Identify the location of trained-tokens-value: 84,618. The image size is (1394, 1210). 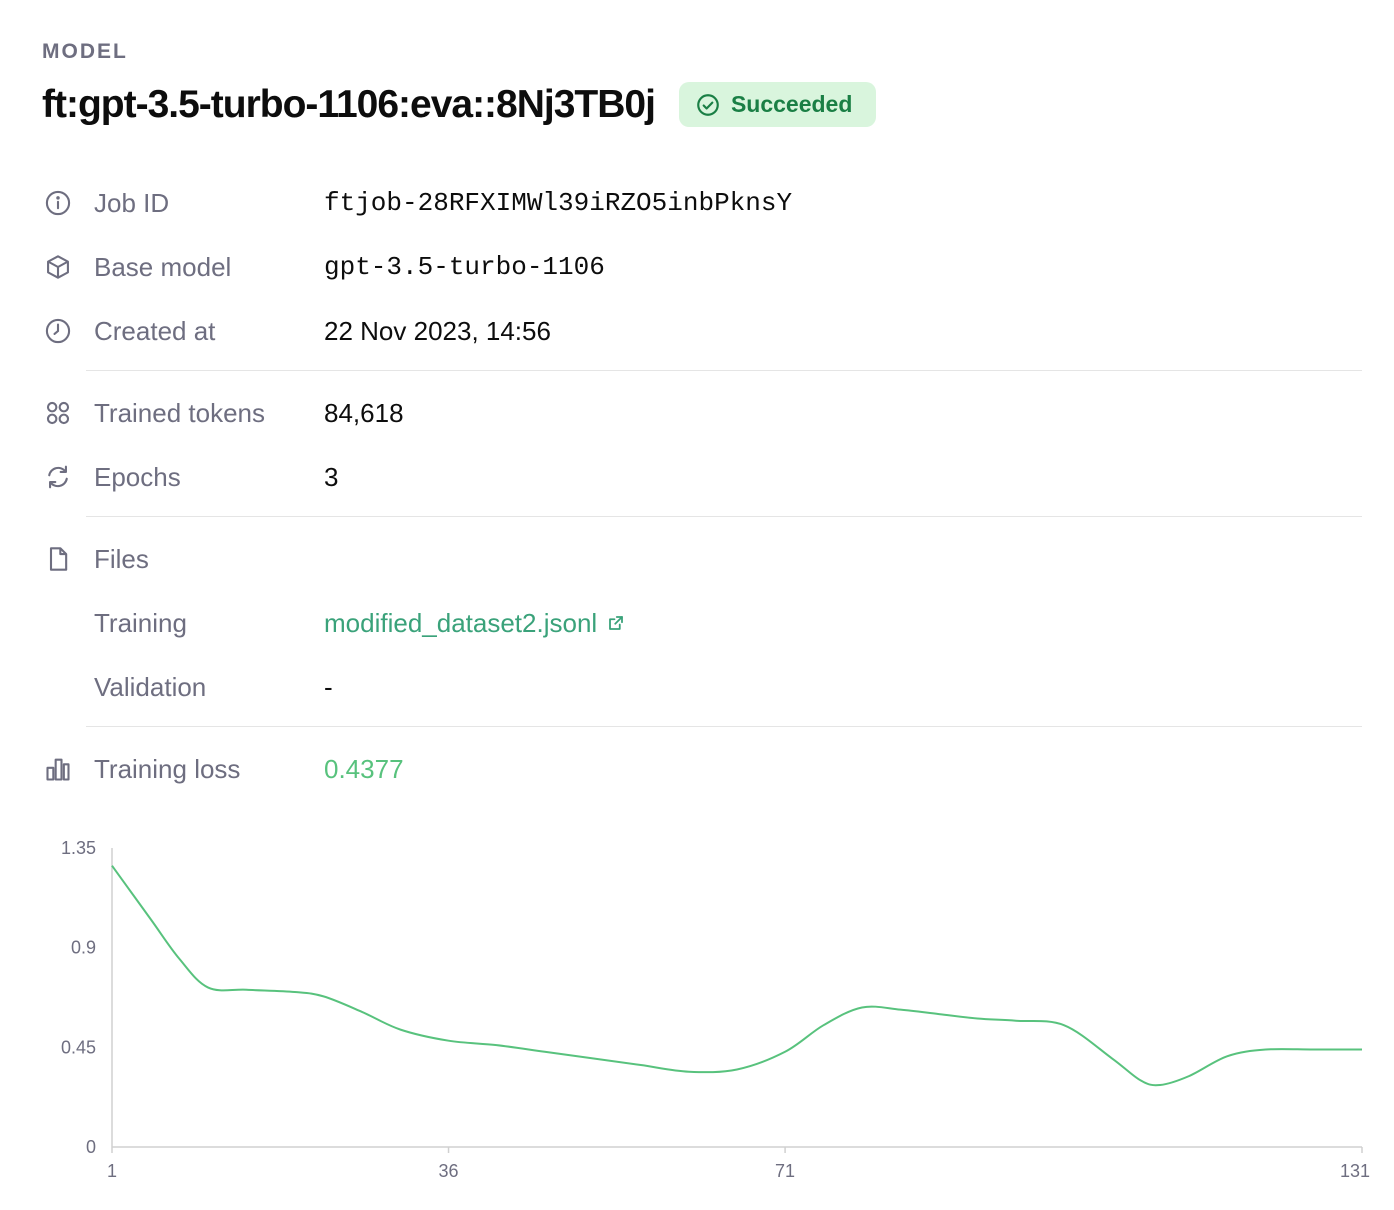
(364, 412).